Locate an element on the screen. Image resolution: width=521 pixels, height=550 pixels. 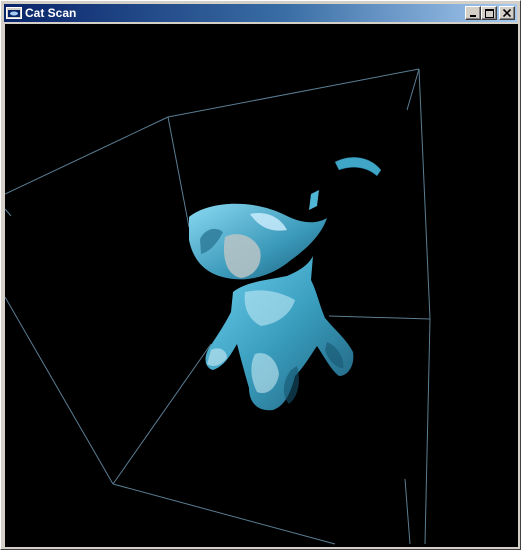
tail-fragment is located at coordinates (358, 167).